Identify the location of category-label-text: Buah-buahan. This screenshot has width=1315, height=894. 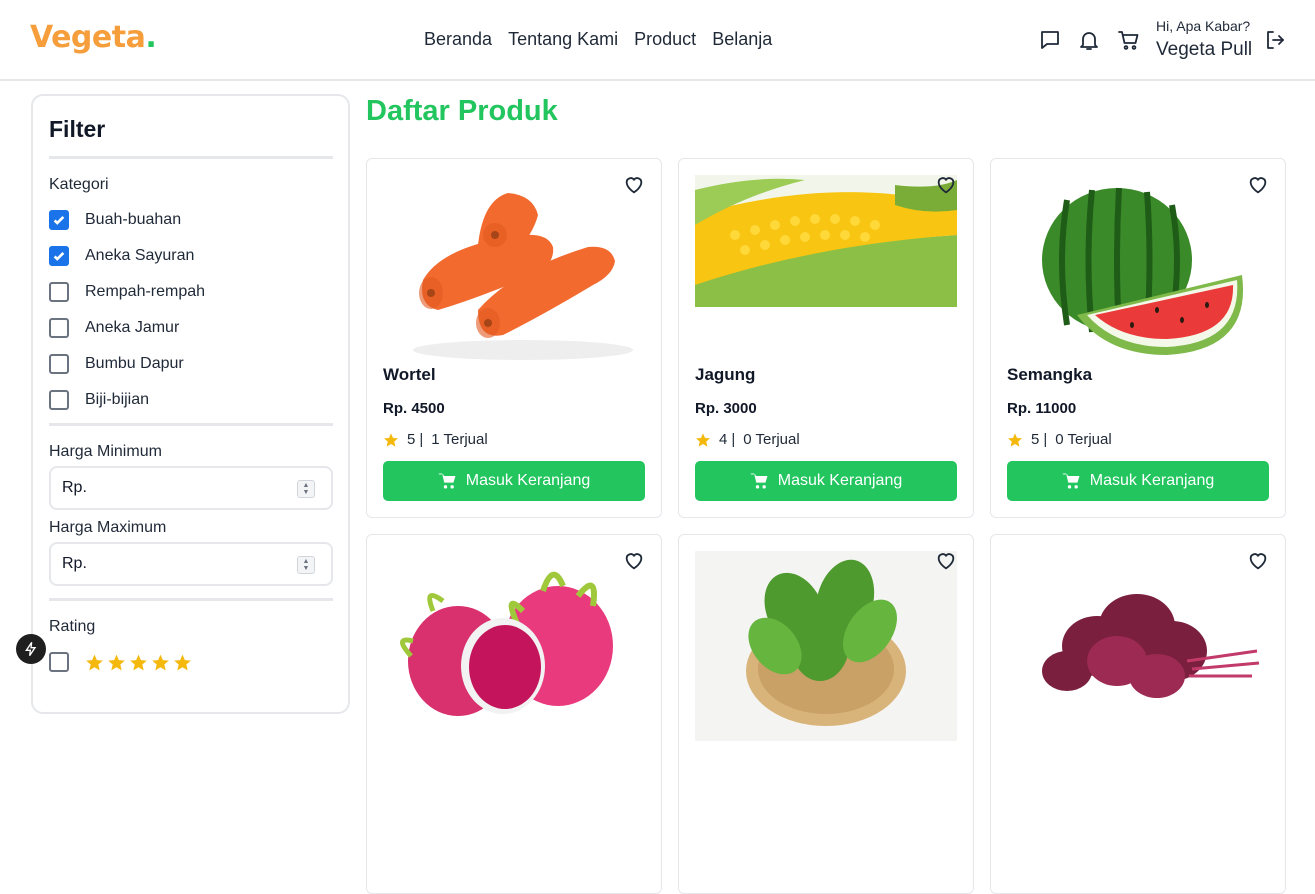
(133, 219).